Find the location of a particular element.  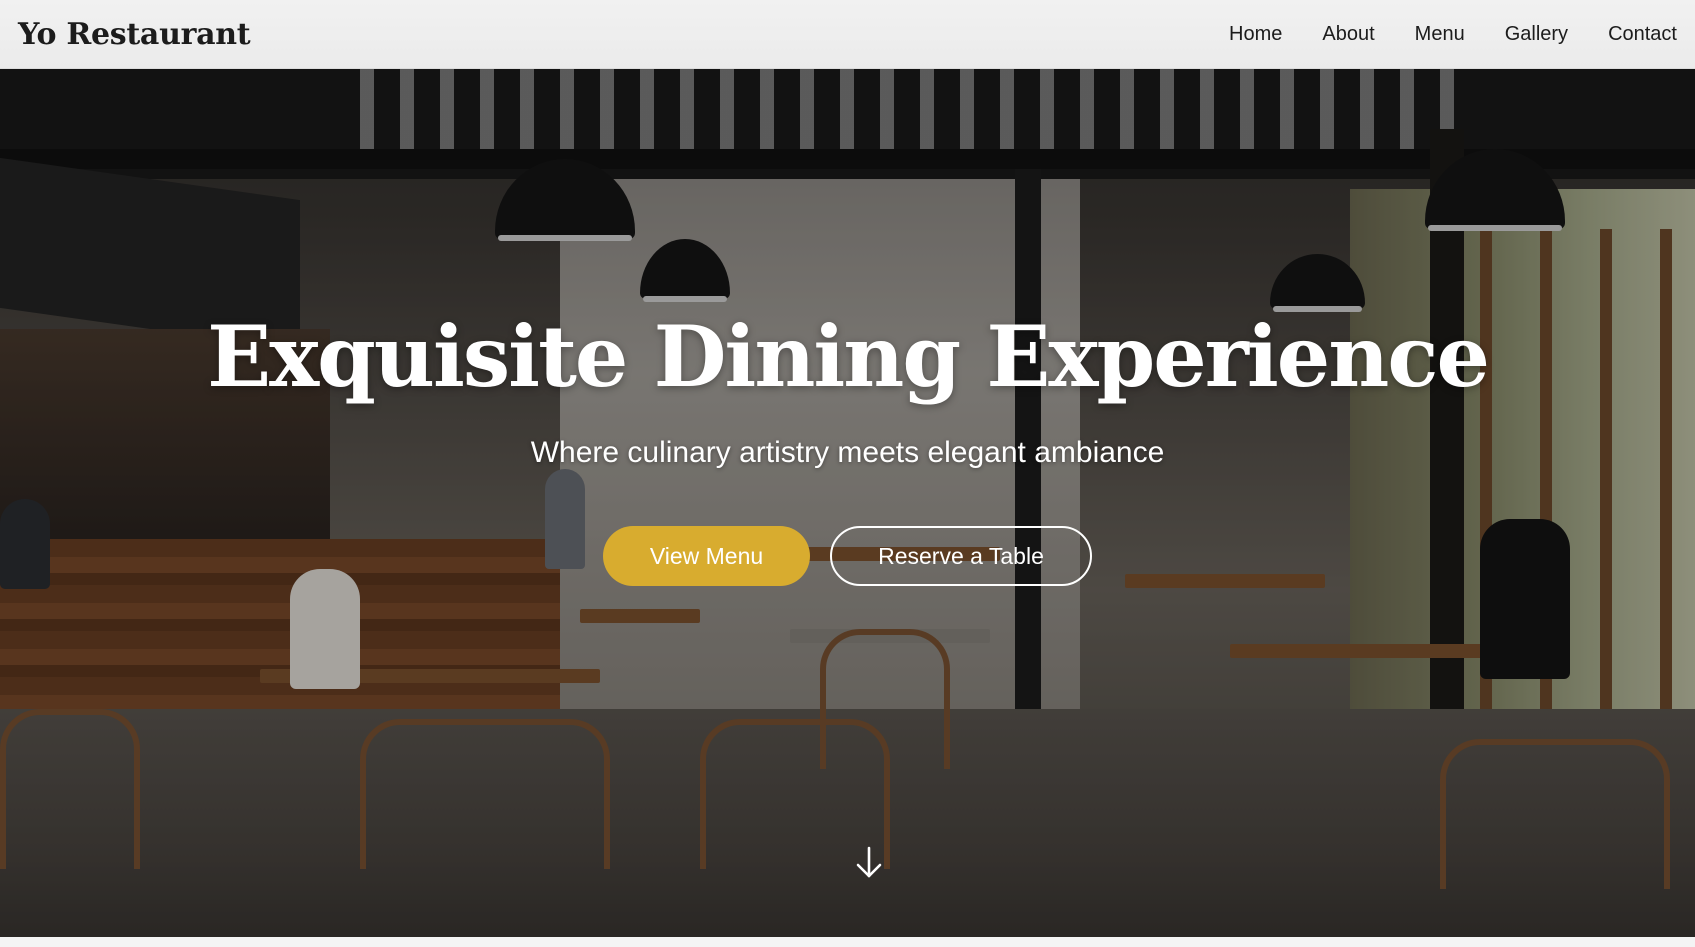

hero-title: Exquisite Dining Experience is located at coordinates (848, 356).